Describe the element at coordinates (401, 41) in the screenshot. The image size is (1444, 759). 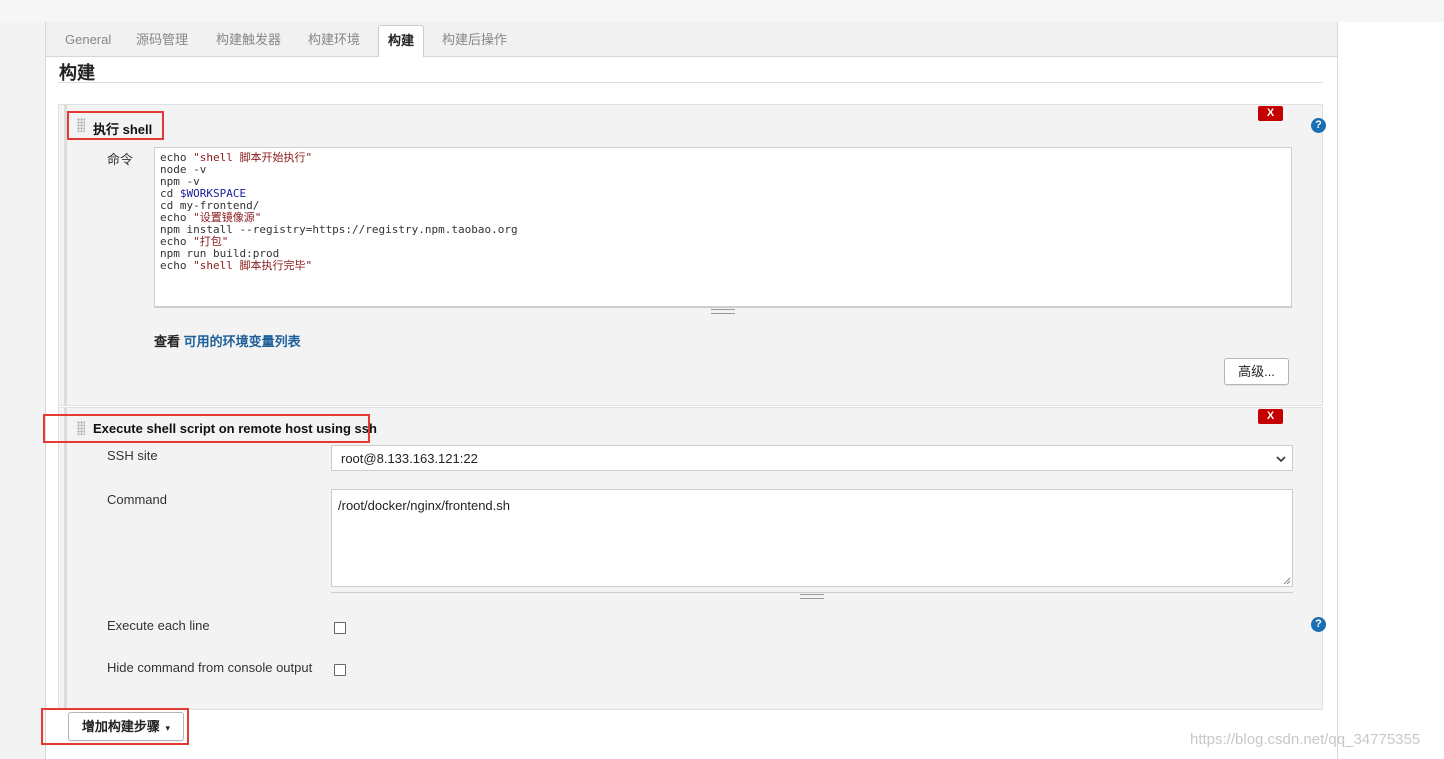
I see `tab-build: 构建` at that location.